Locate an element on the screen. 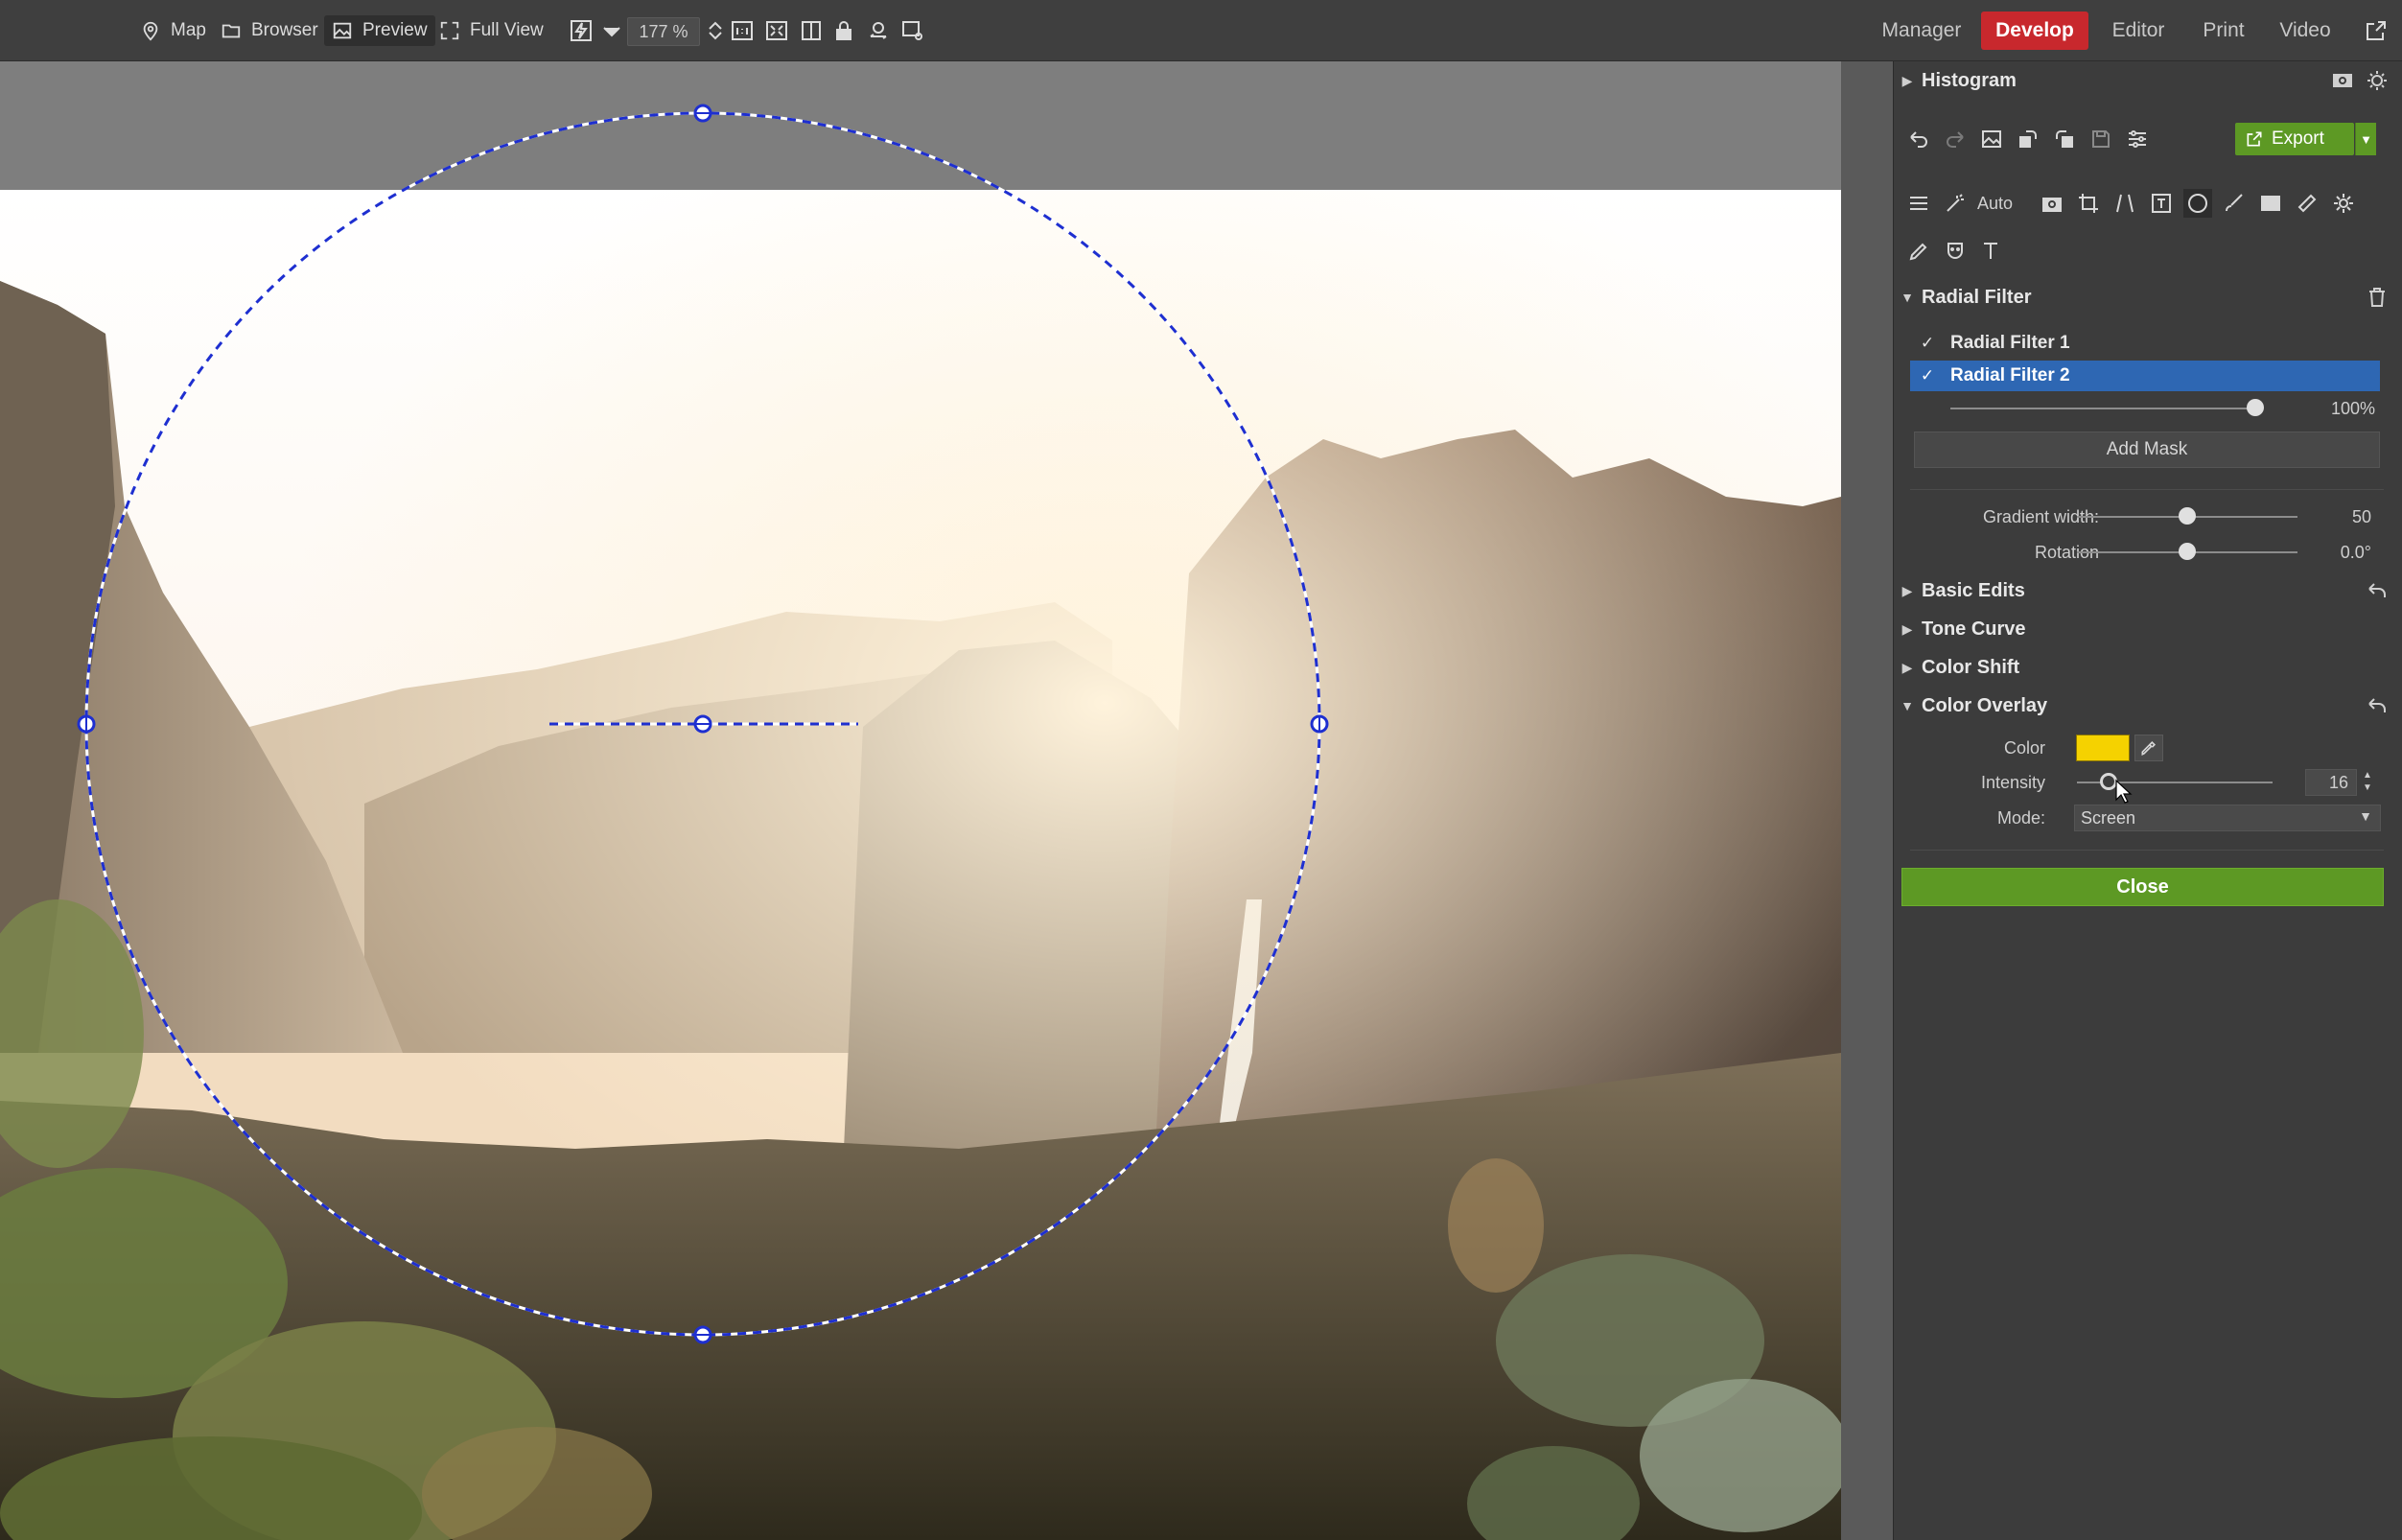 This screenshot has width=2402, height=1540. filter-opacity-slider: 100% is located at coordinates (2147, 408).